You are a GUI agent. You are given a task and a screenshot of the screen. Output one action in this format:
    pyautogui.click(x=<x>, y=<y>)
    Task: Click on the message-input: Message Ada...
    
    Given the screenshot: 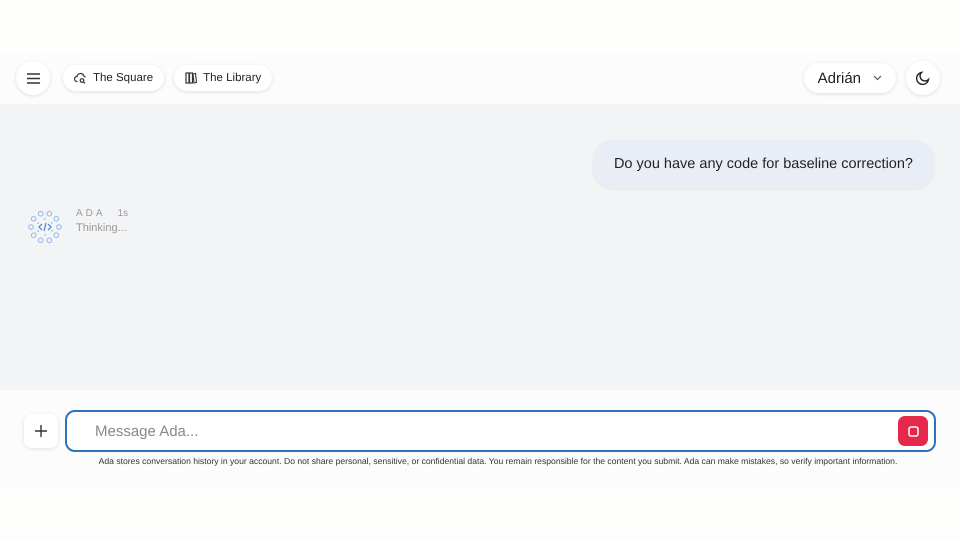 What is the action you would take?
    pyautogui.click(x=500, y=431)
    